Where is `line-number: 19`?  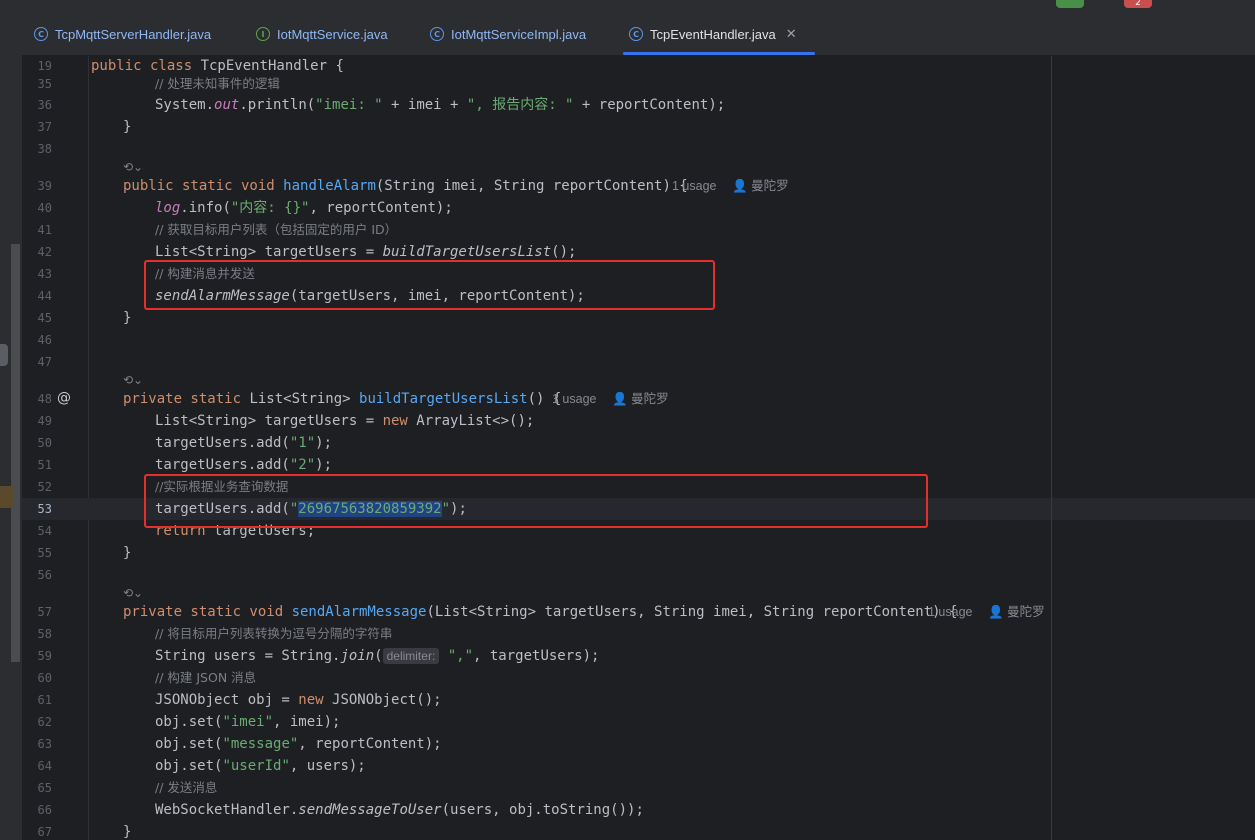
line-number: 19 is located at coordinates (44, 66).